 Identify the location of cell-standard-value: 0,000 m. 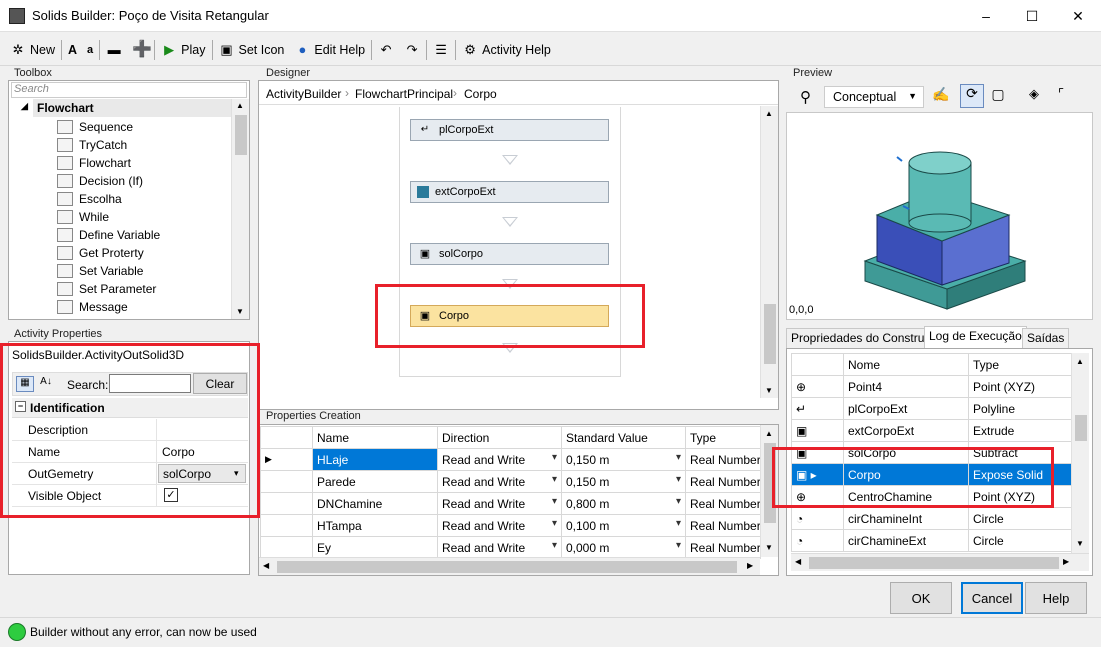
(623, 547).